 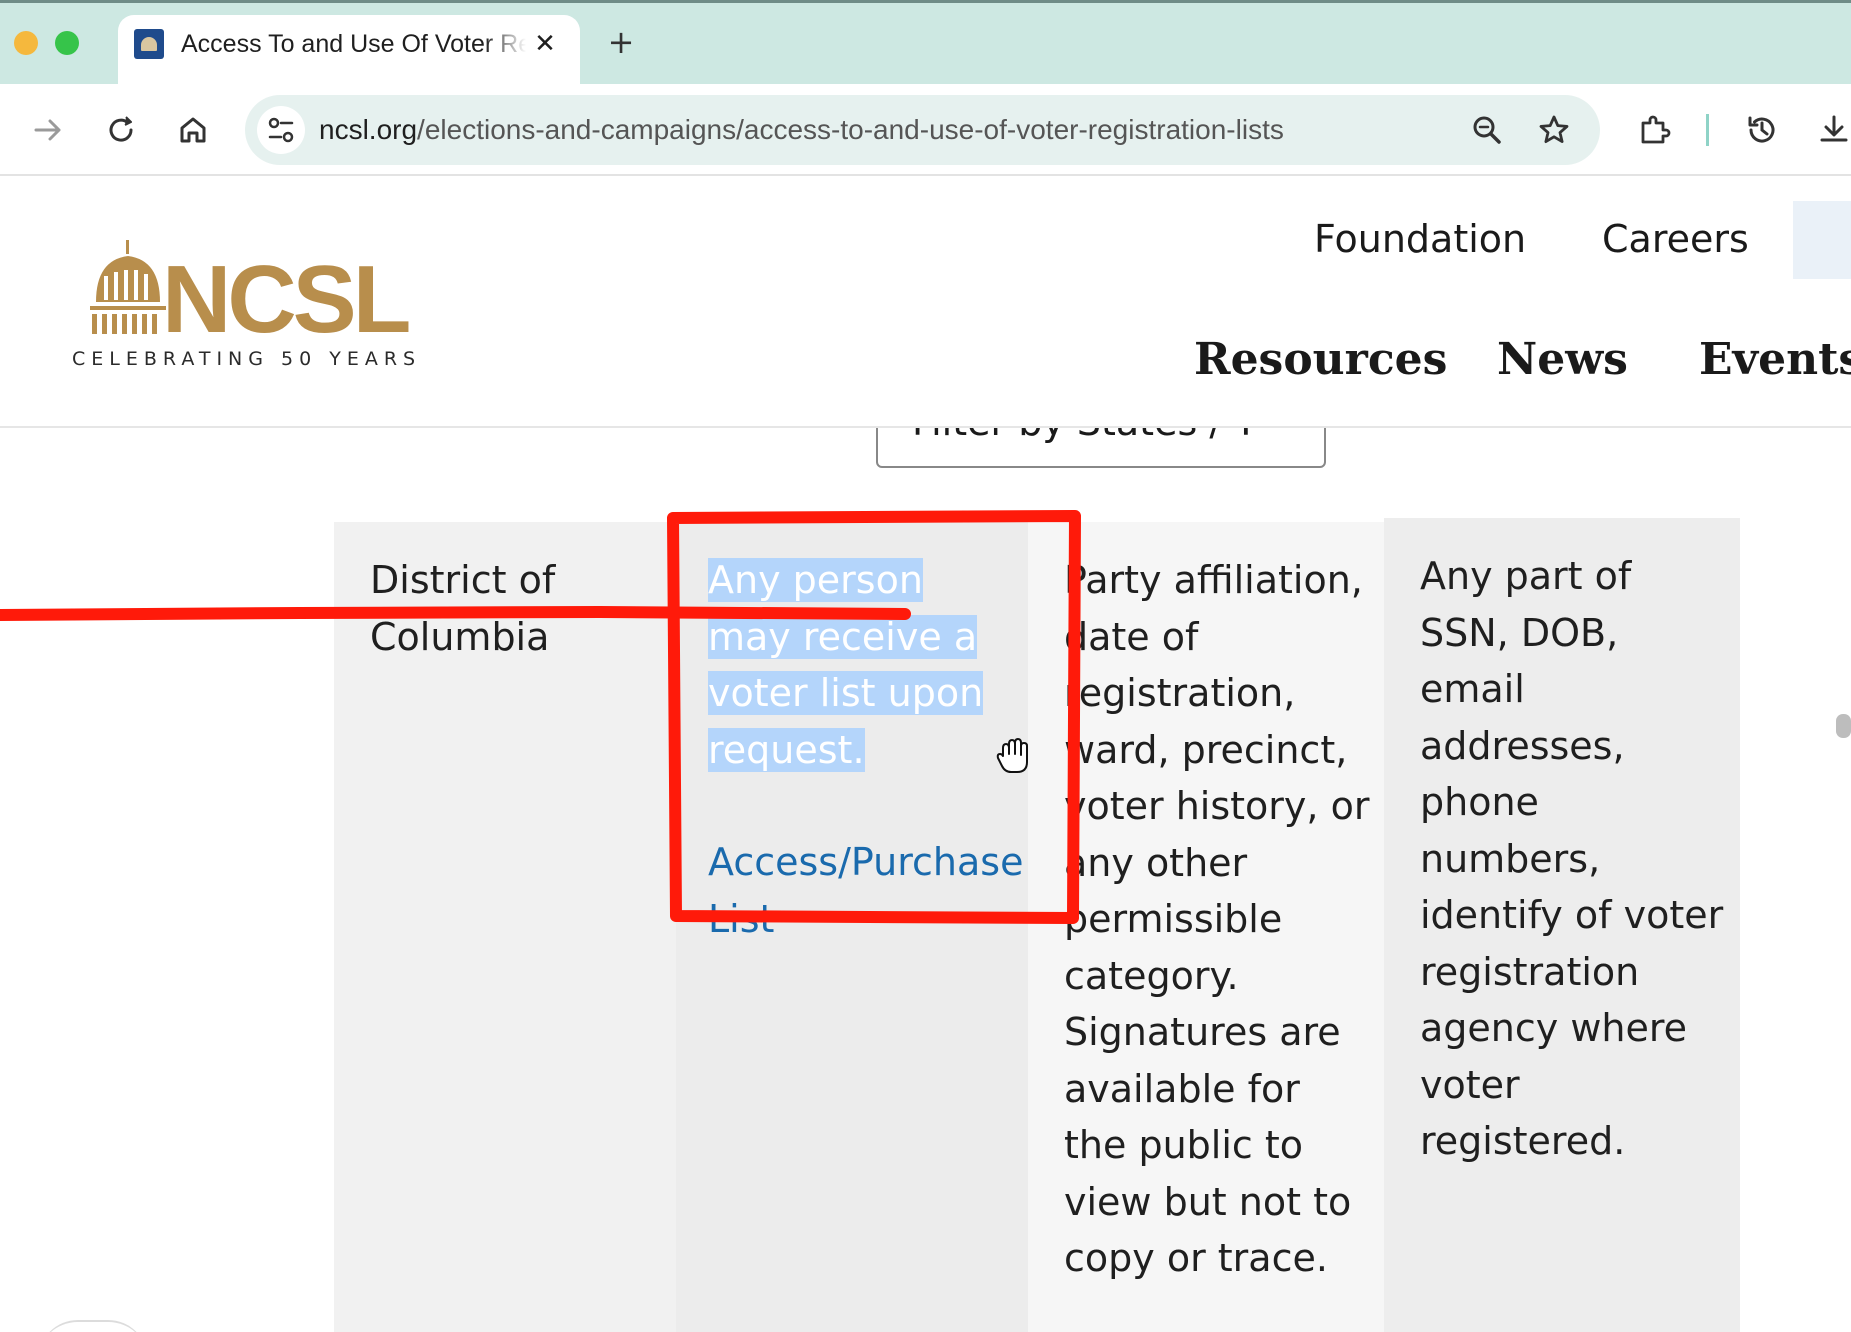 What do you see at coordinates (193, 130) in the screenshot?
I see `home-icon` at bounding box center [193, 130].